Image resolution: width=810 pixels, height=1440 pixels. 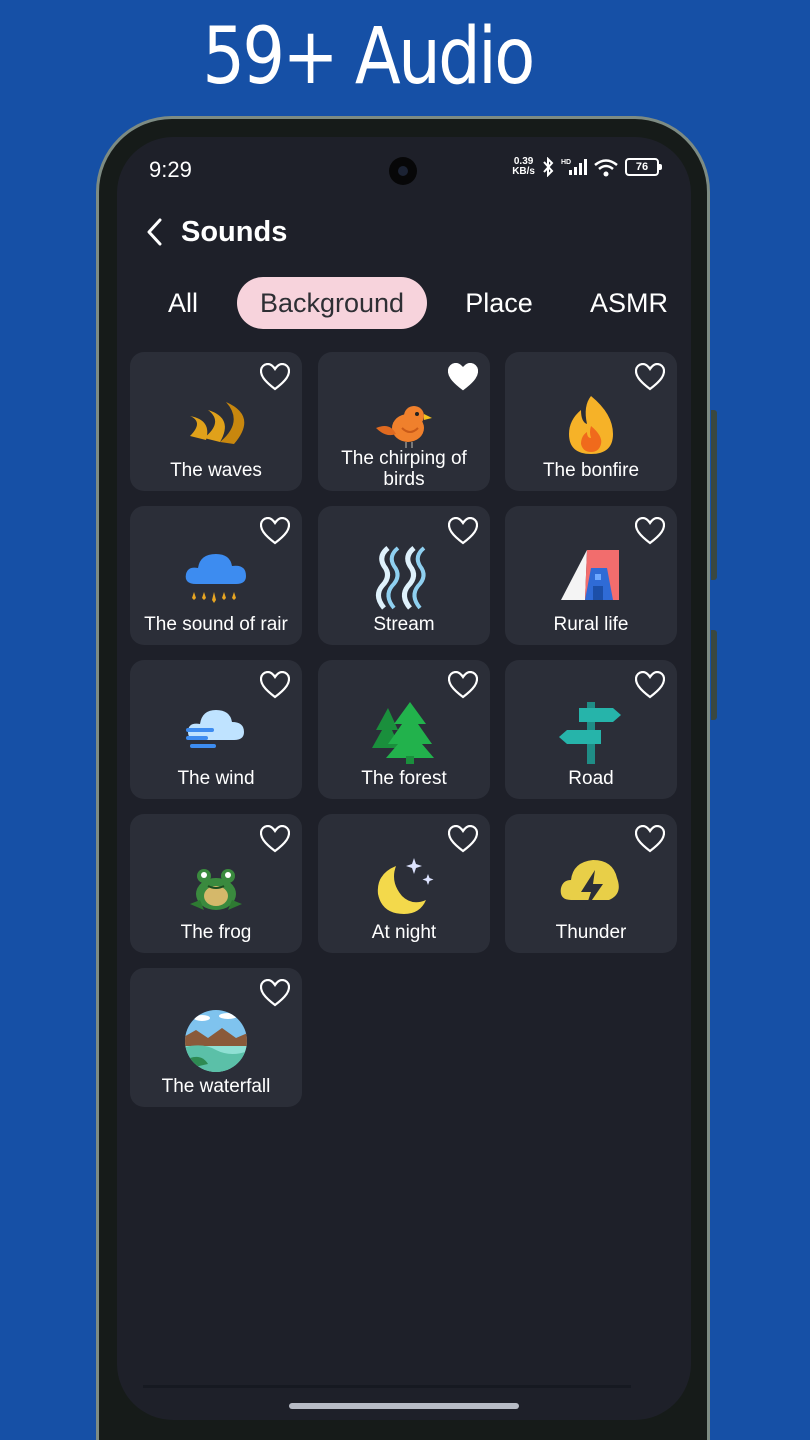 What do you see at coordinates (368, 57) in the screenshot?
I see `promo-headline: 59+ Audio` at bounding box center [368, 57].